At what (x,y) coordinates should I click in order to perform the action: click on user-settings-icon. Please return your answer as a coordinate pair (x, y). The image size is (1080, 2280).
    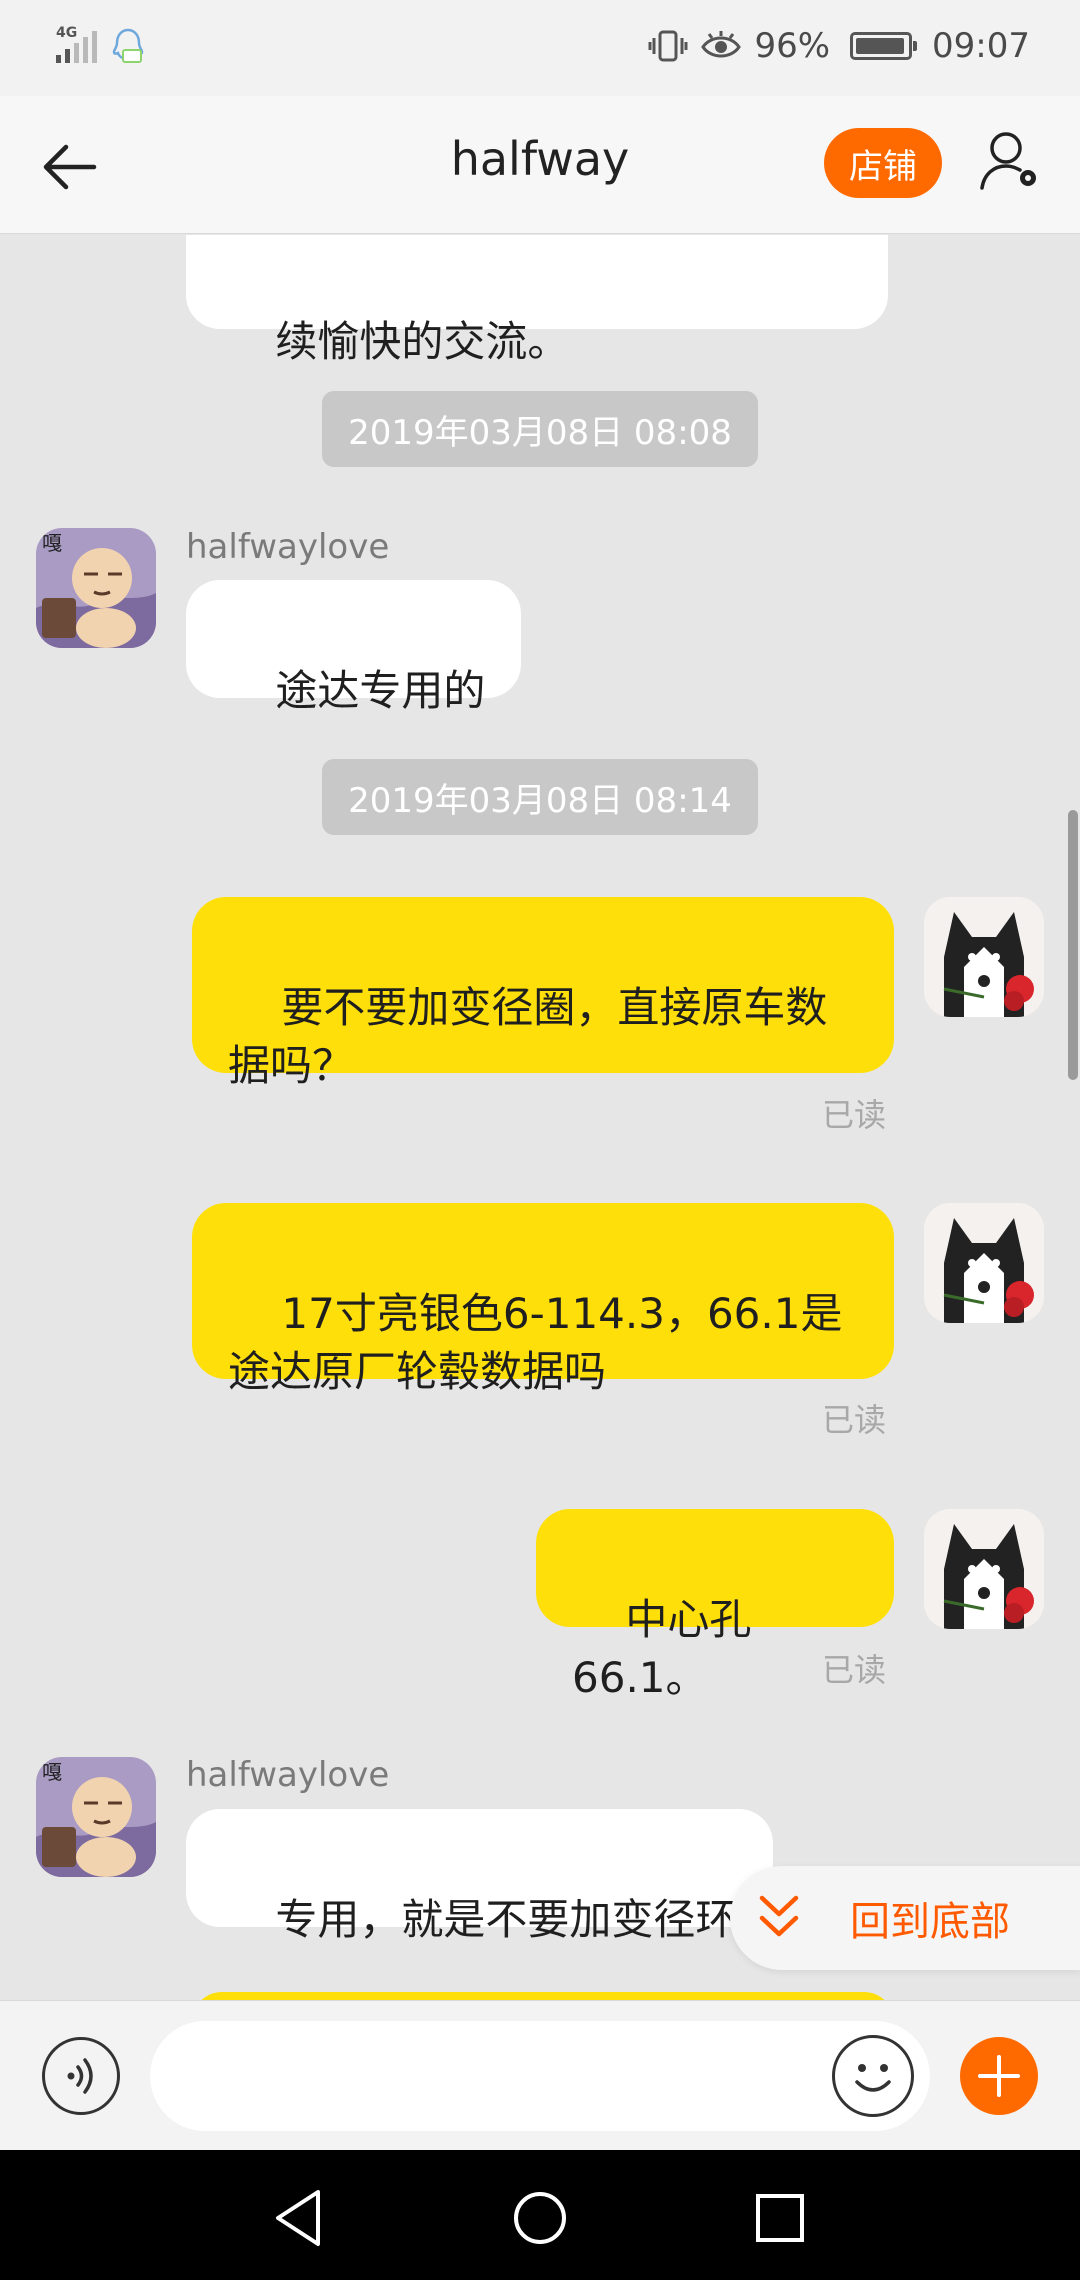
    Looking at the image, I should click on (1011, 161).